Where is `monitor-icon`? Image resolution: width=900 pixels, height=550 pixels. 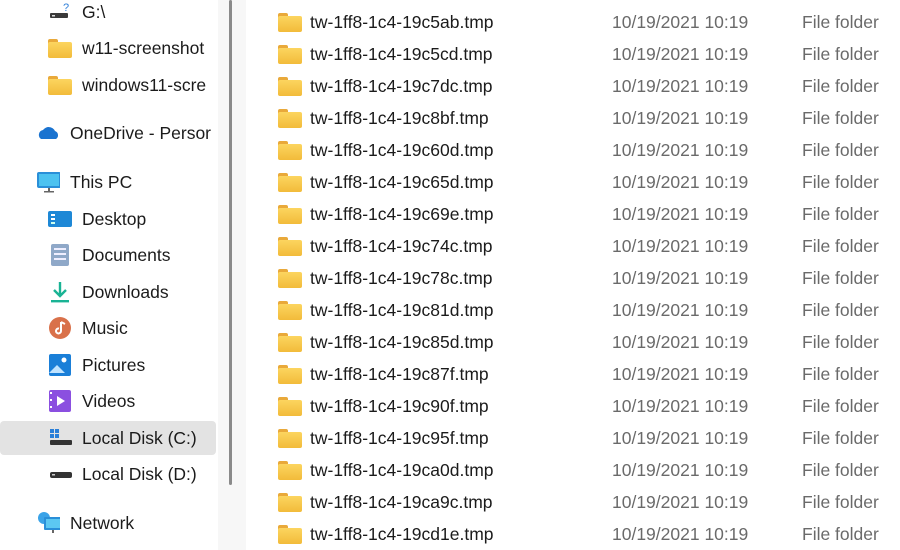
monitor-icon is located at coordinates (48, 182).